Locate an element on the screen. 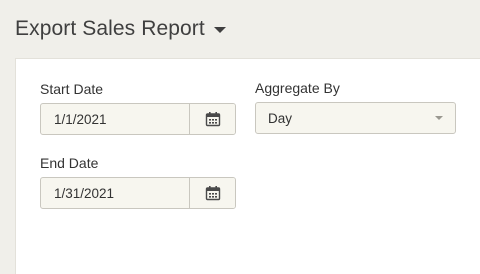 The height and width of the screenshot is (274, 480). caret-down-icon is located at coordinates (219, 30).